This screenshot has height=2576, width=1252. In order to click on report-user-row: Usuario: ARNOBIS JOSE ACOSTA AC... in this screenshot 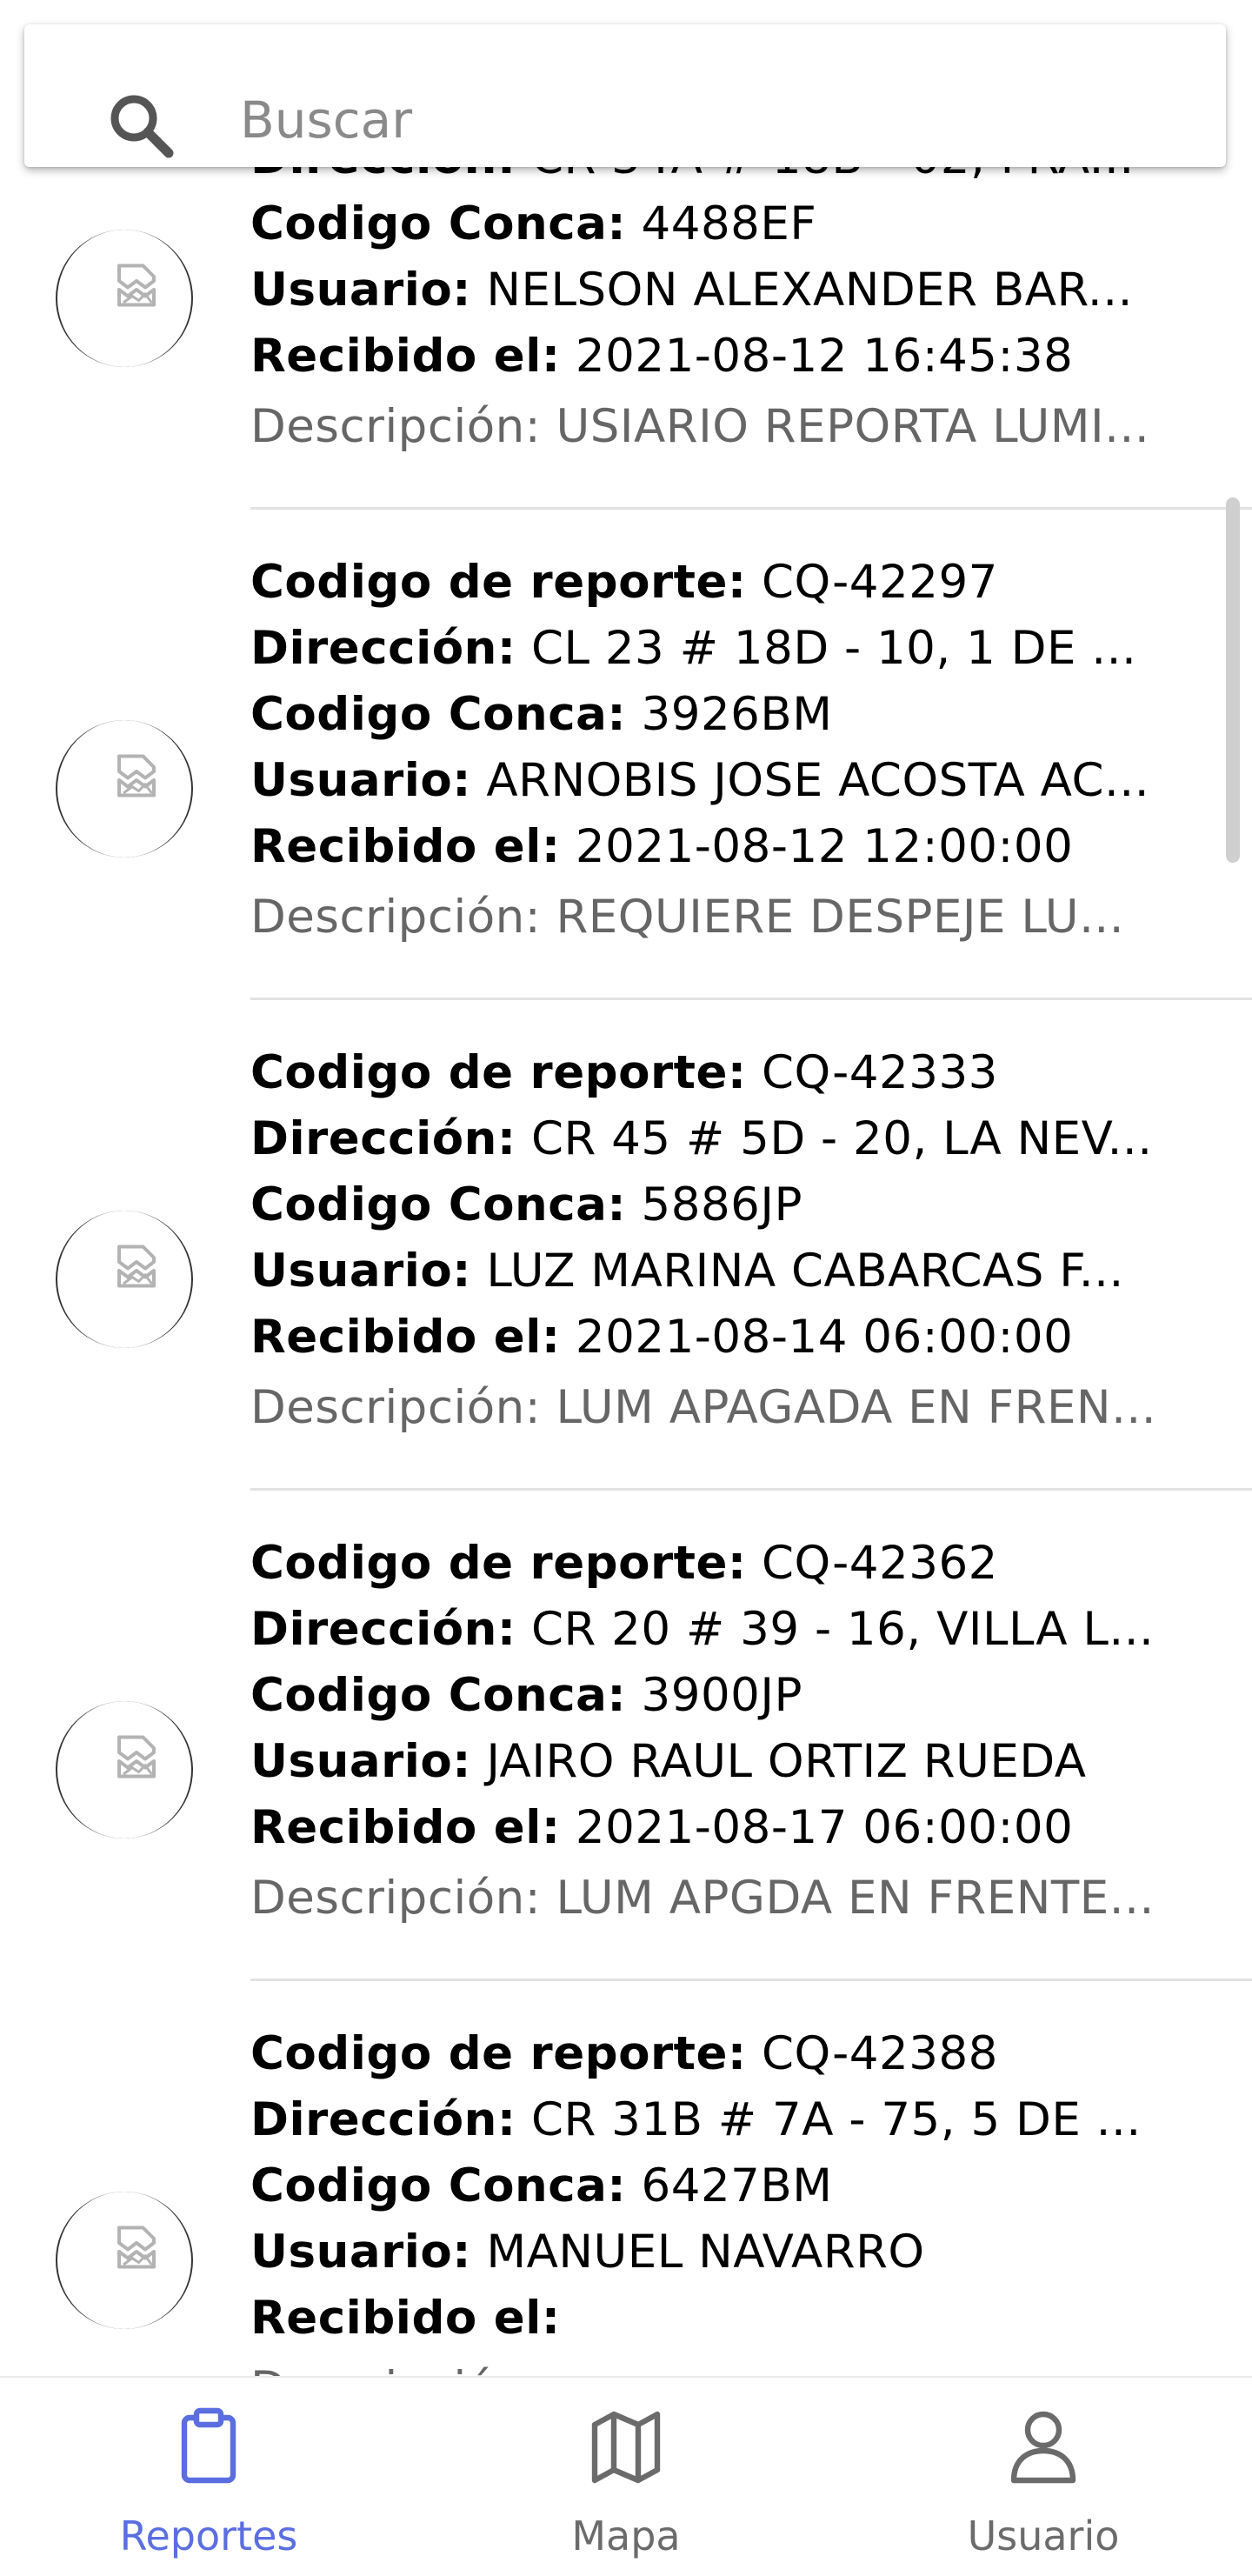, I will do `click(719, 781)`.